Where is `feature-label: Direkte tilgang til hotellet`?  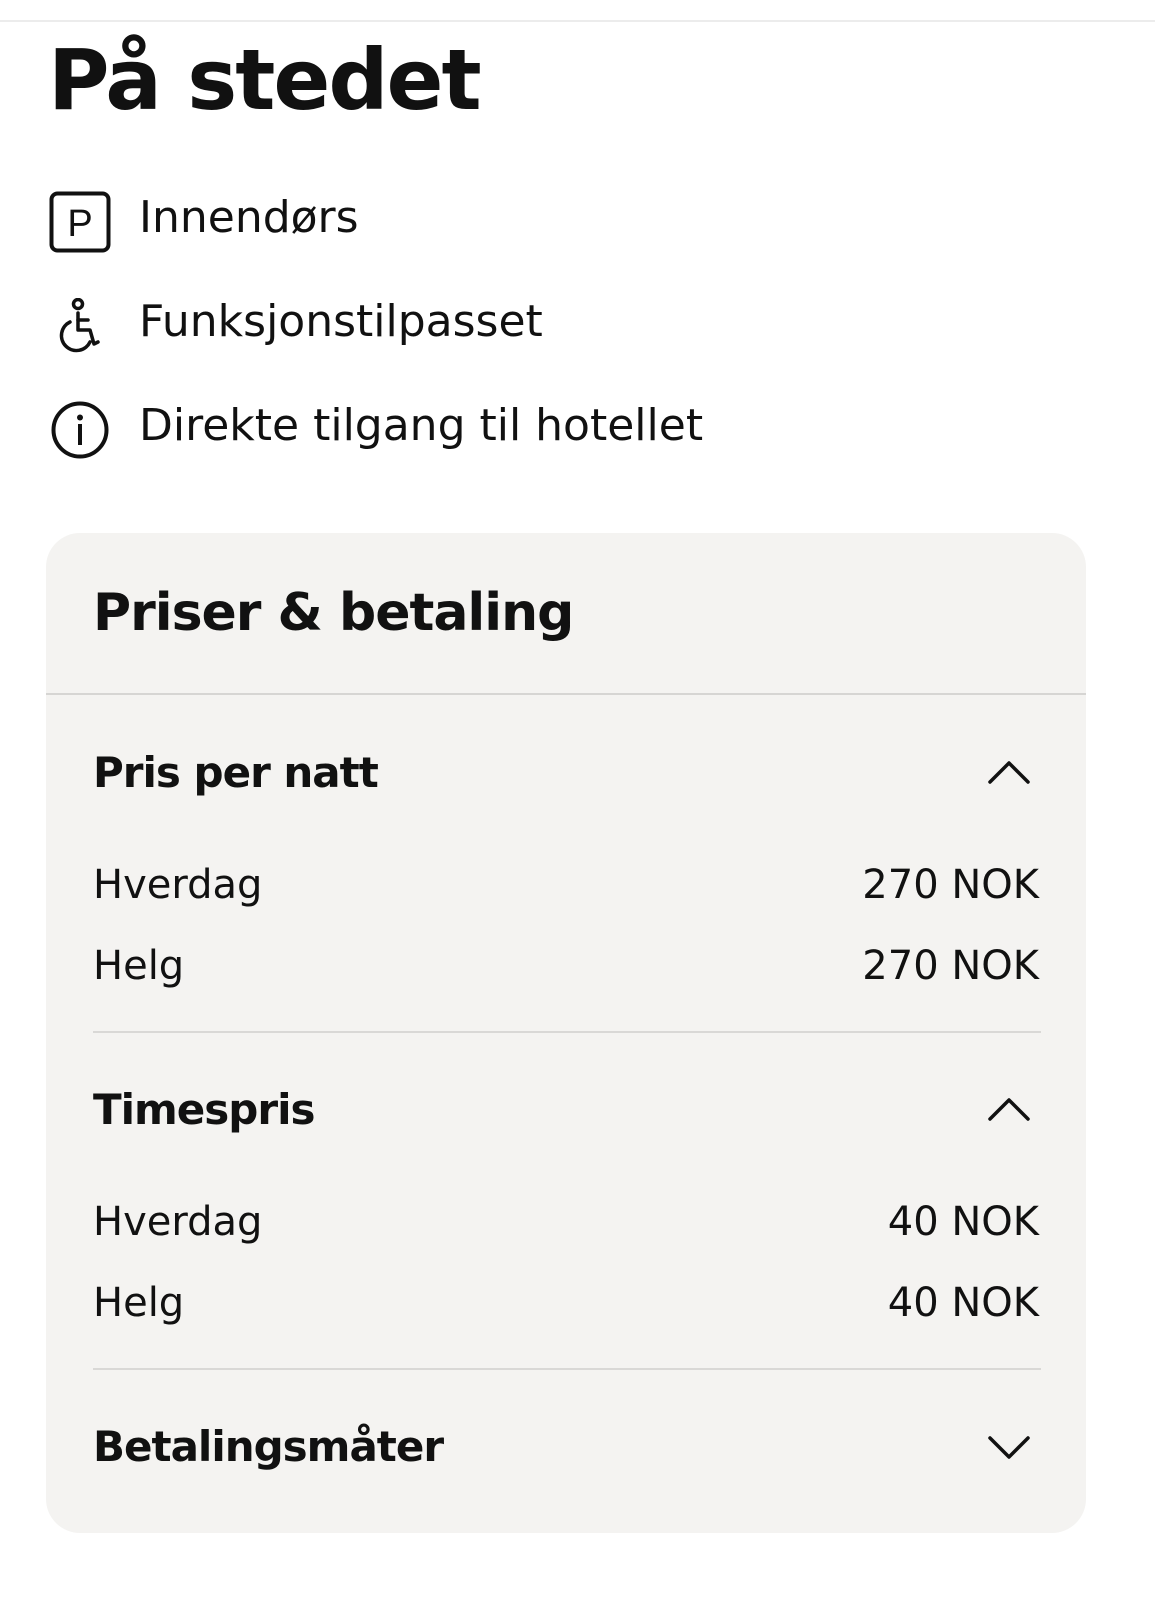
feature-label: Direkte tilgang til hotellet is located at coordinates (421, 425).